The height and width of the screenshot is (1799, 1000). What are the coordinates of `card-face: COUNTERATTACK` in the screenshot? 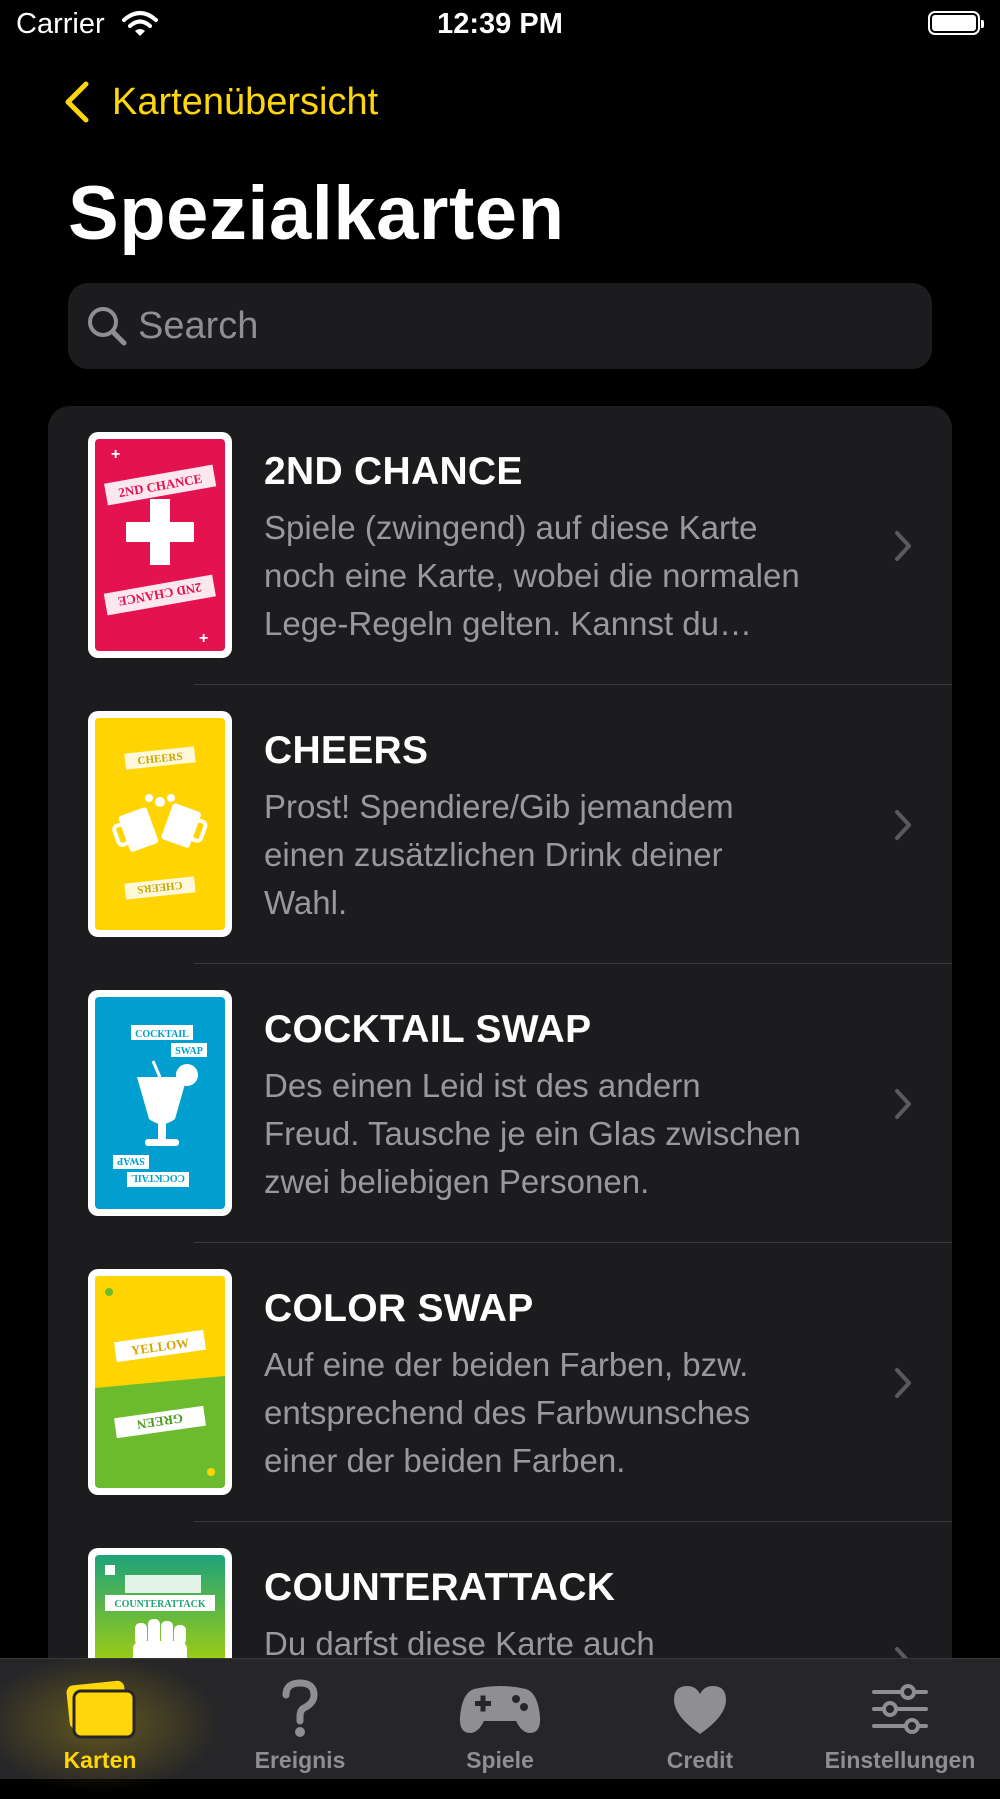 It's located at (160, 1606).